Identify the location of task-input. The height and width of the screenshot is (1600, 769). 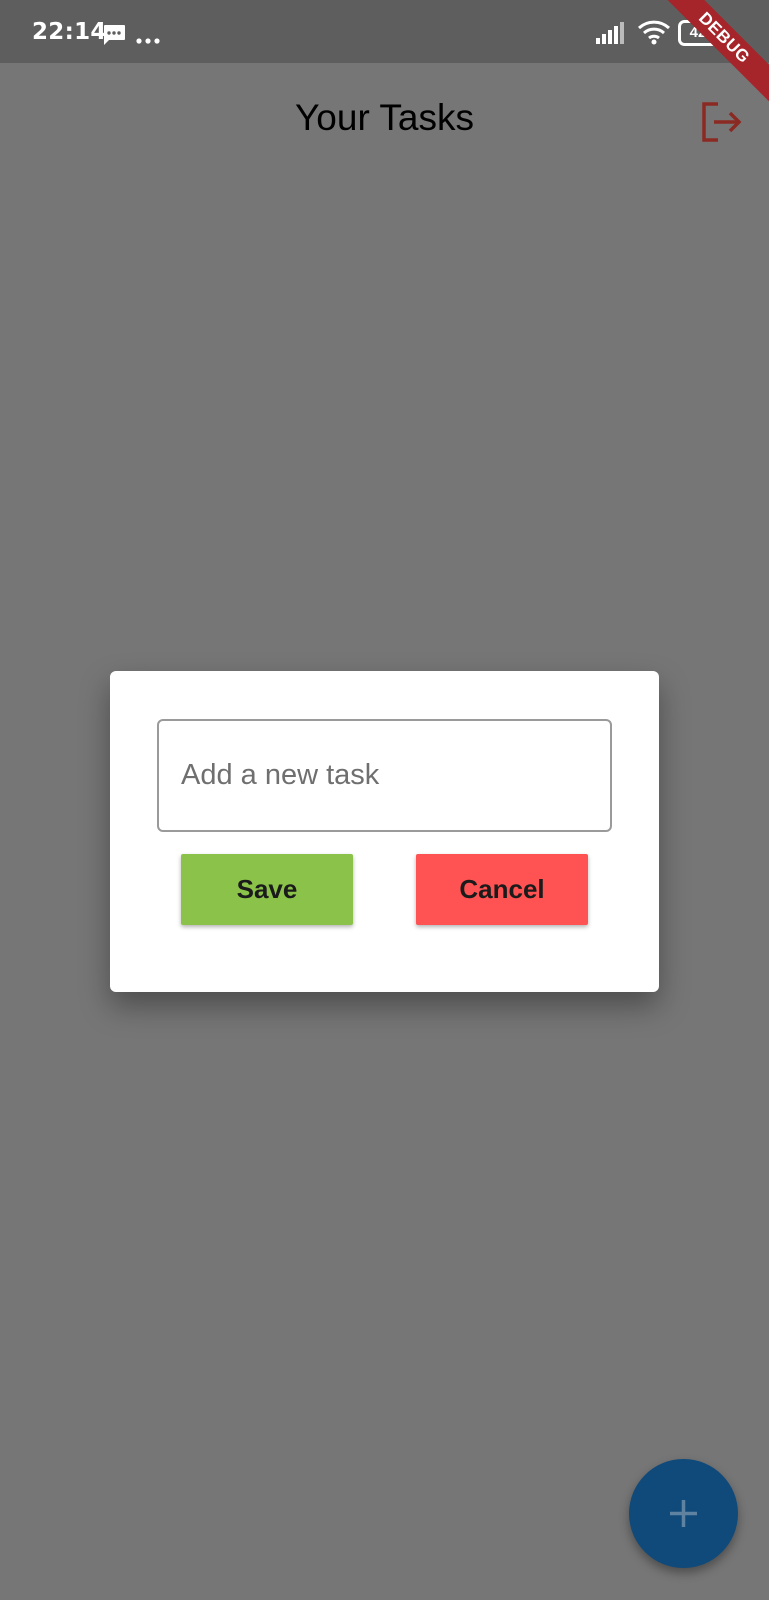
(384, 775).